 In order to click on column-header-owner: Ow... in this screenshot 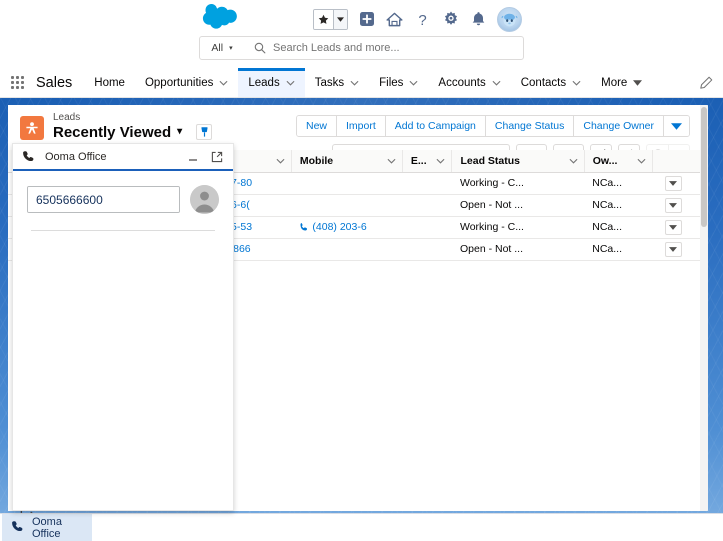, I will do `click(619, 161)`.